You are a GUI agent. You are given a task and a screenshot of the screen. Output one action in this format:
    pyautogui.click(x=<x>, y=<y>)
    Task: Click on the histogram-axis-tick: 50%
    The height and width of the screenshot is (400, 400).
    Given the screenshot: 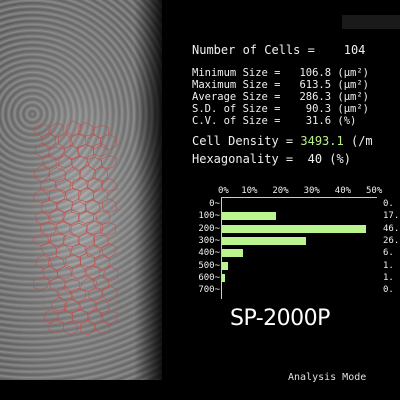 What is the action you would take?
    pyautogui.click(x=374, y=191)
    